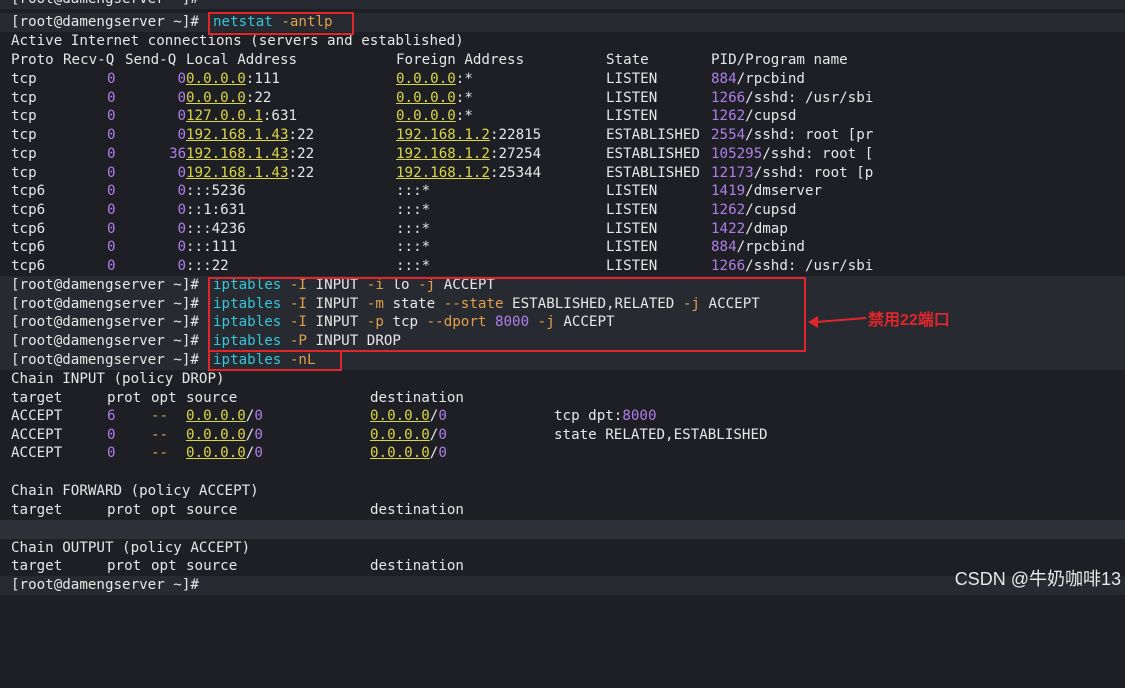 The height and width of the screenshot is (688, 1125). Describe the element at coordinates (164, 510) in the screenshot. I see `col-opt: opt` at that location.